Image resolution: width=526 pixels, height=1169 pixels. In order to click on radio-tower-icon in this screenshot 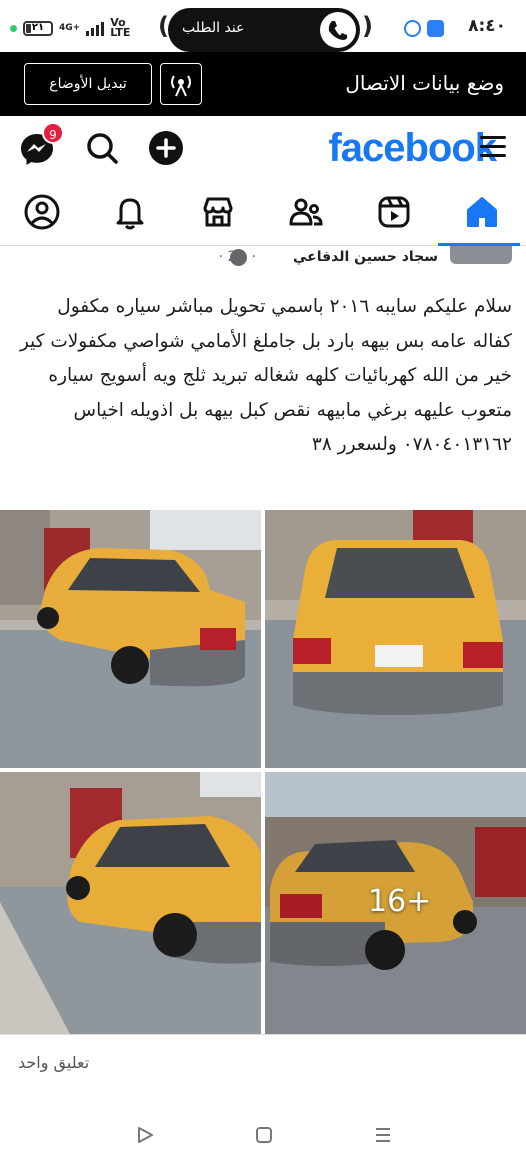, I will do `click(181, 86)`.